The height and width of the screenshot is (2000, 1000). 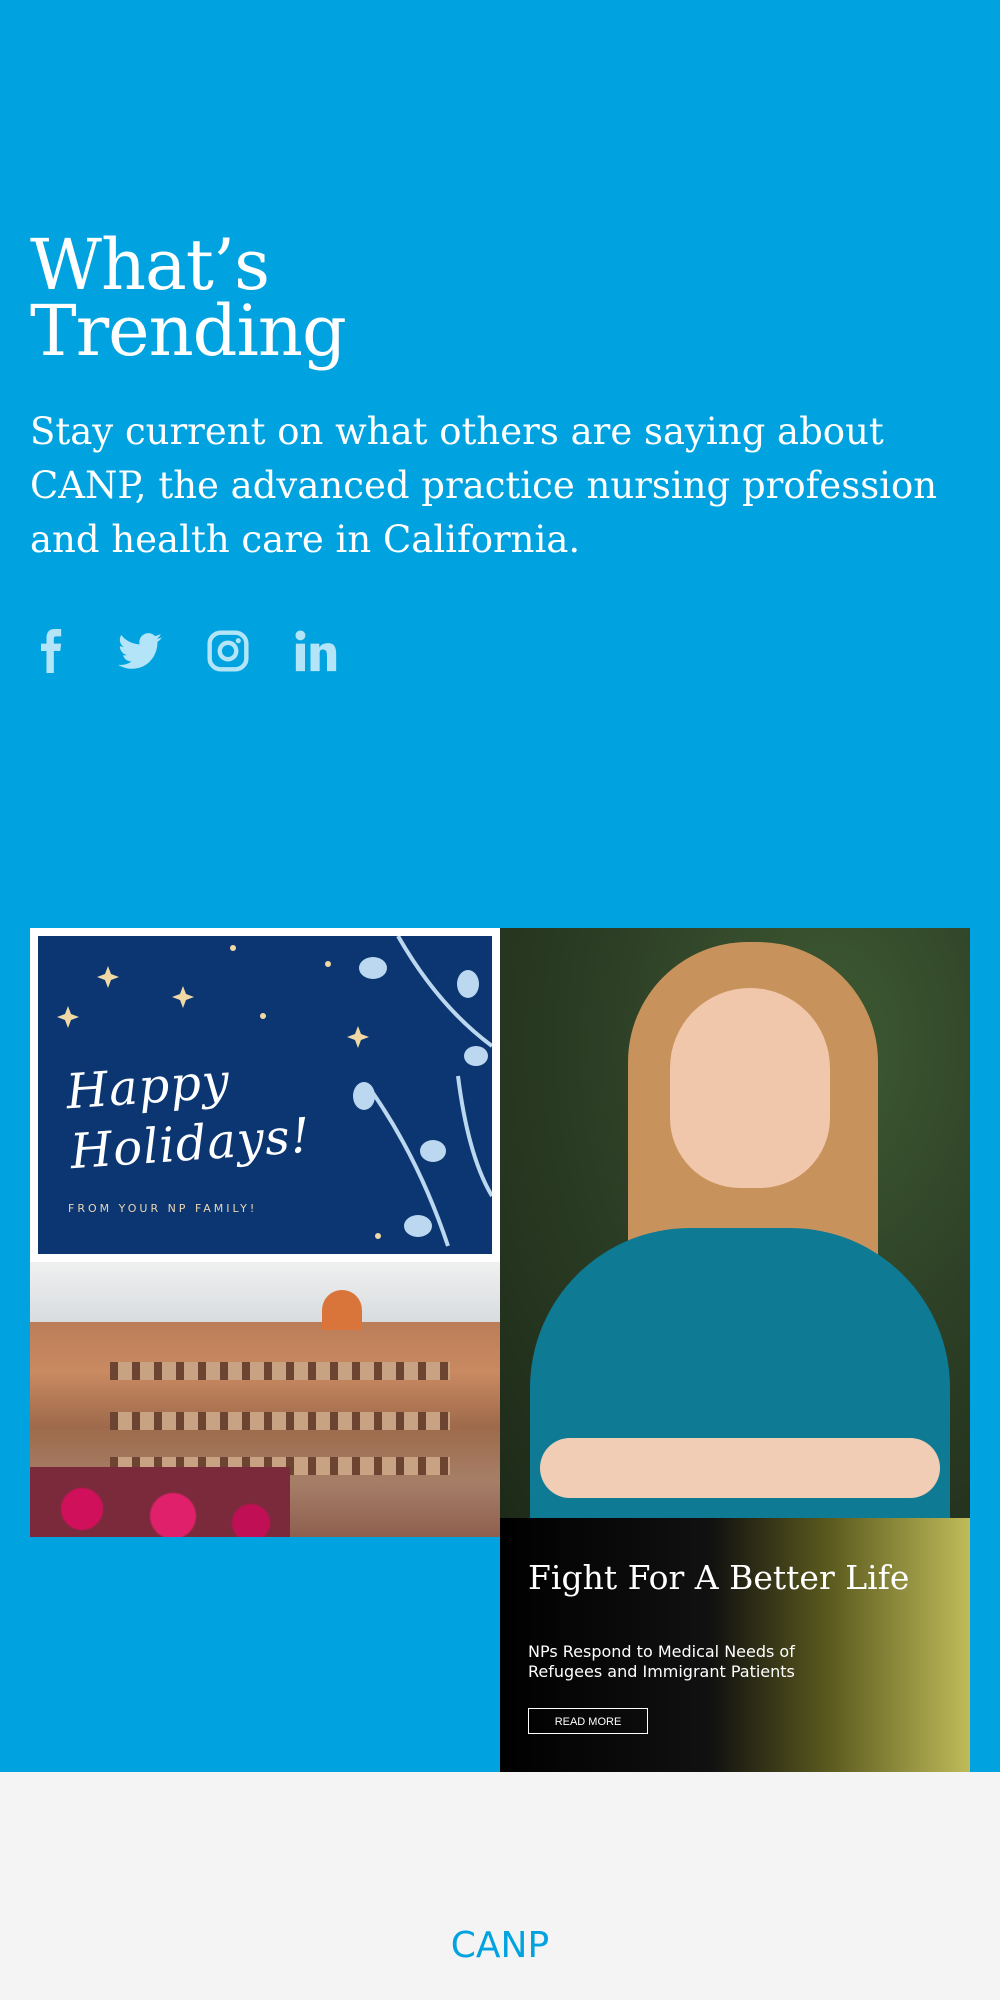 I want to click on linkedin-icon, so click(x=316, y=651).